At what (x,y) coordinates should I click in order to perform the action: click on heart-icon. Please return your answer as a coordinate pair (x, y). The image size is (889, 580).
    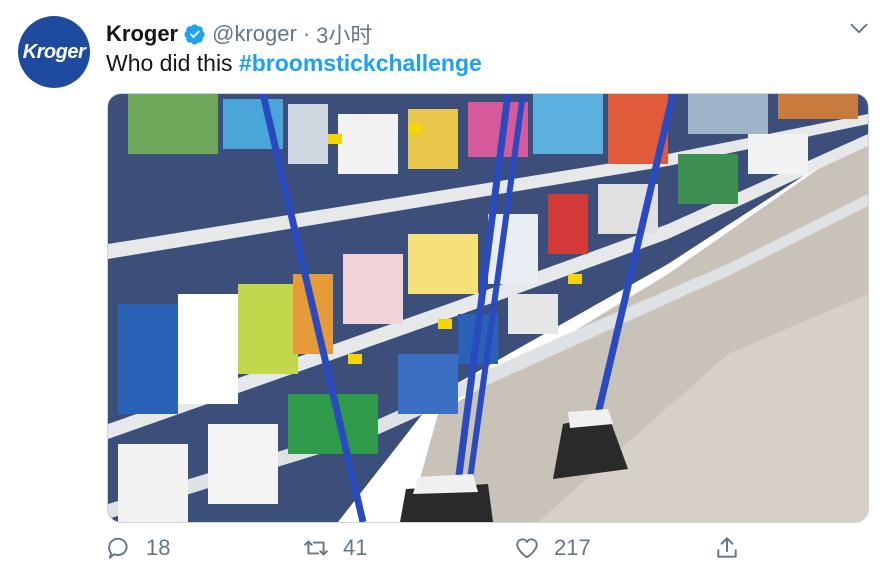
    Looking at the image, I should click on (527, 548).